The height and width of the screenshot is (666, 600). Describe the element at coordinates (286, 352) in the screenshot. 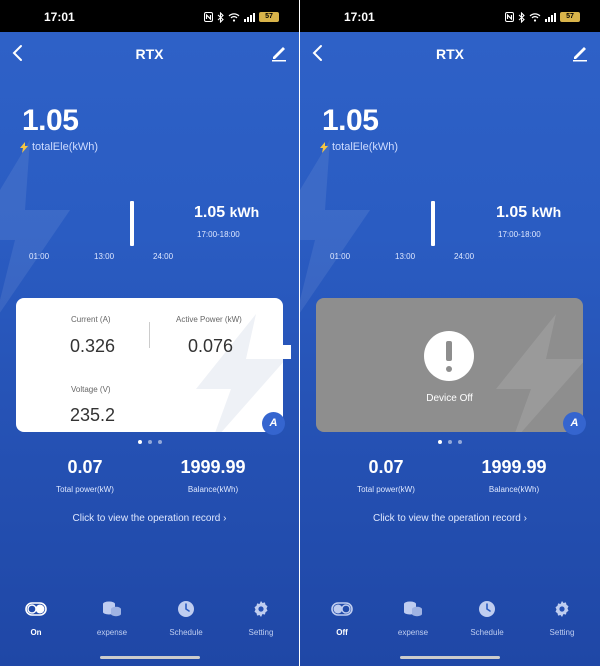

I see `next-card-peek` at that location.